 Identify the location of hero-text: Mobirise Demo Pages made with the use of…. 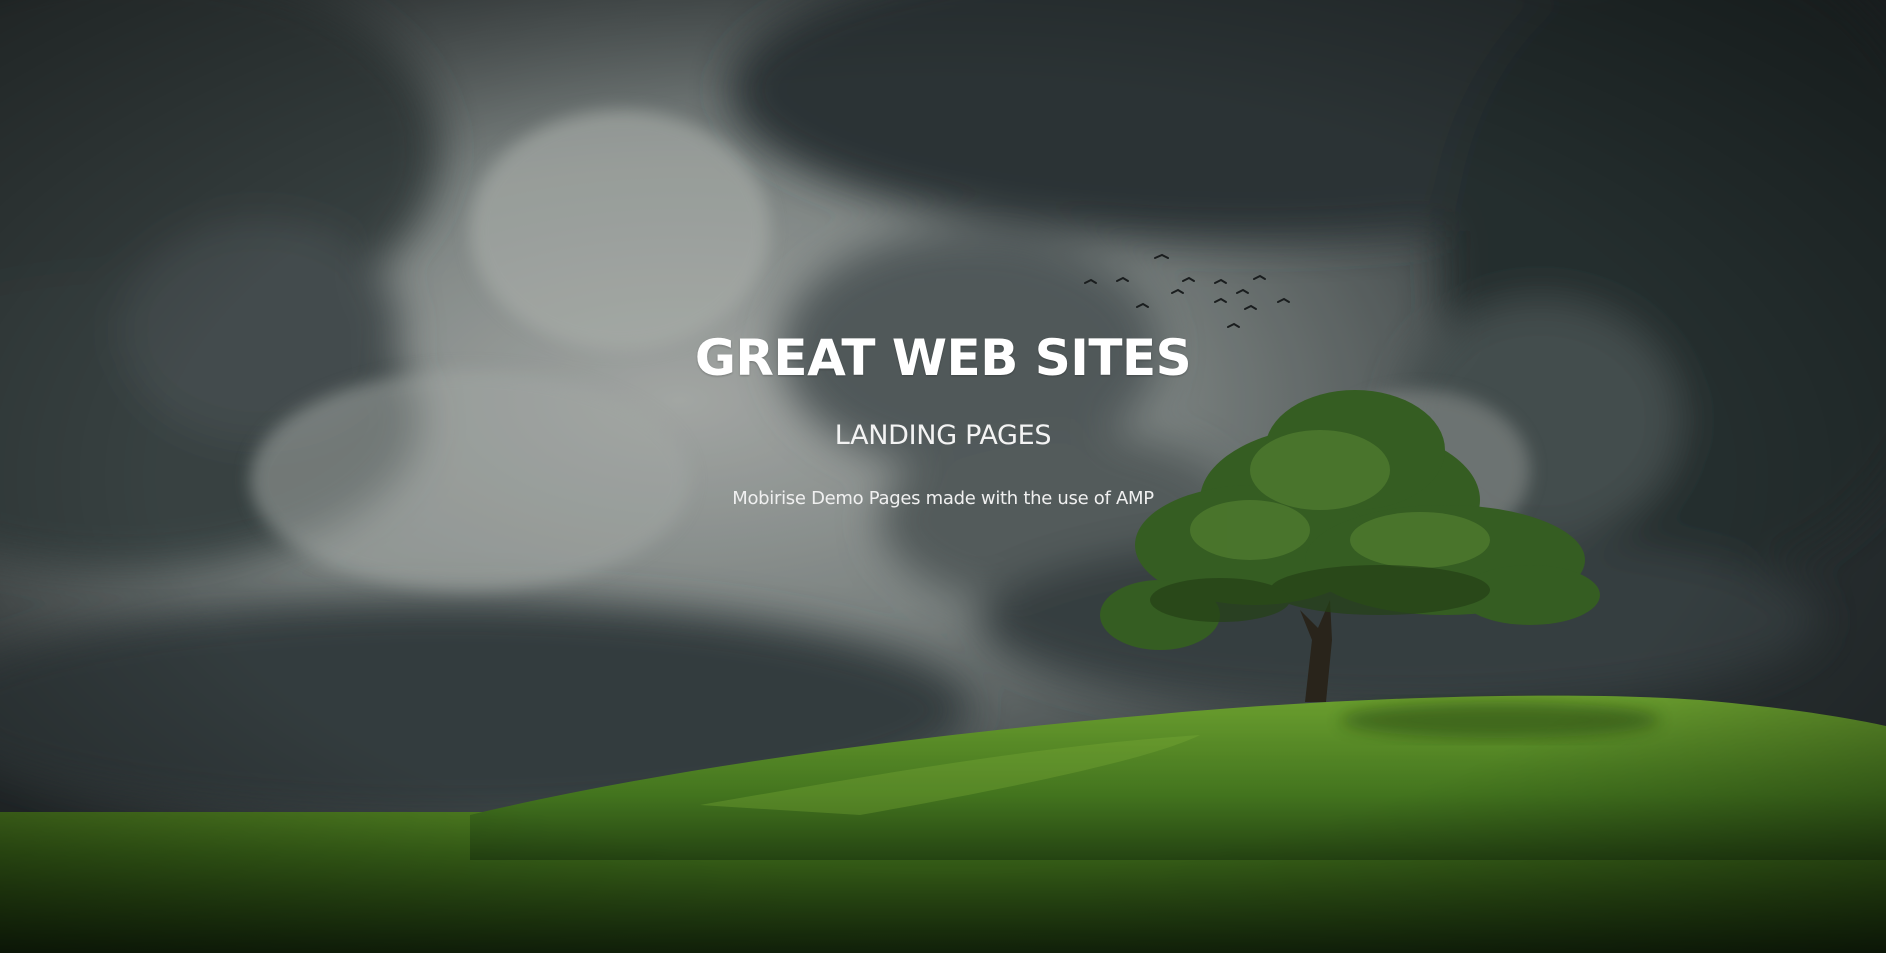
(943, 498).